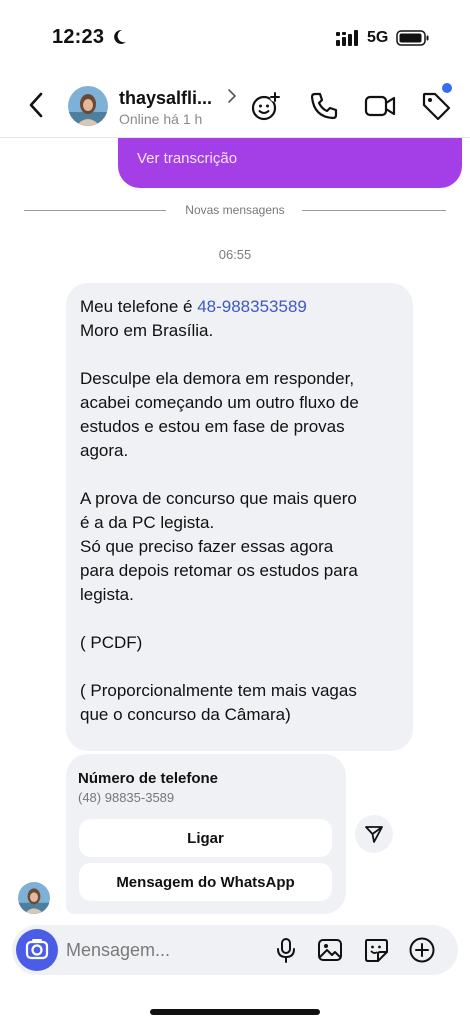  What do you see at coordinates (235, 1012) in the screenshot?
I see `home-indicator` at bounding box center [235, 1012].